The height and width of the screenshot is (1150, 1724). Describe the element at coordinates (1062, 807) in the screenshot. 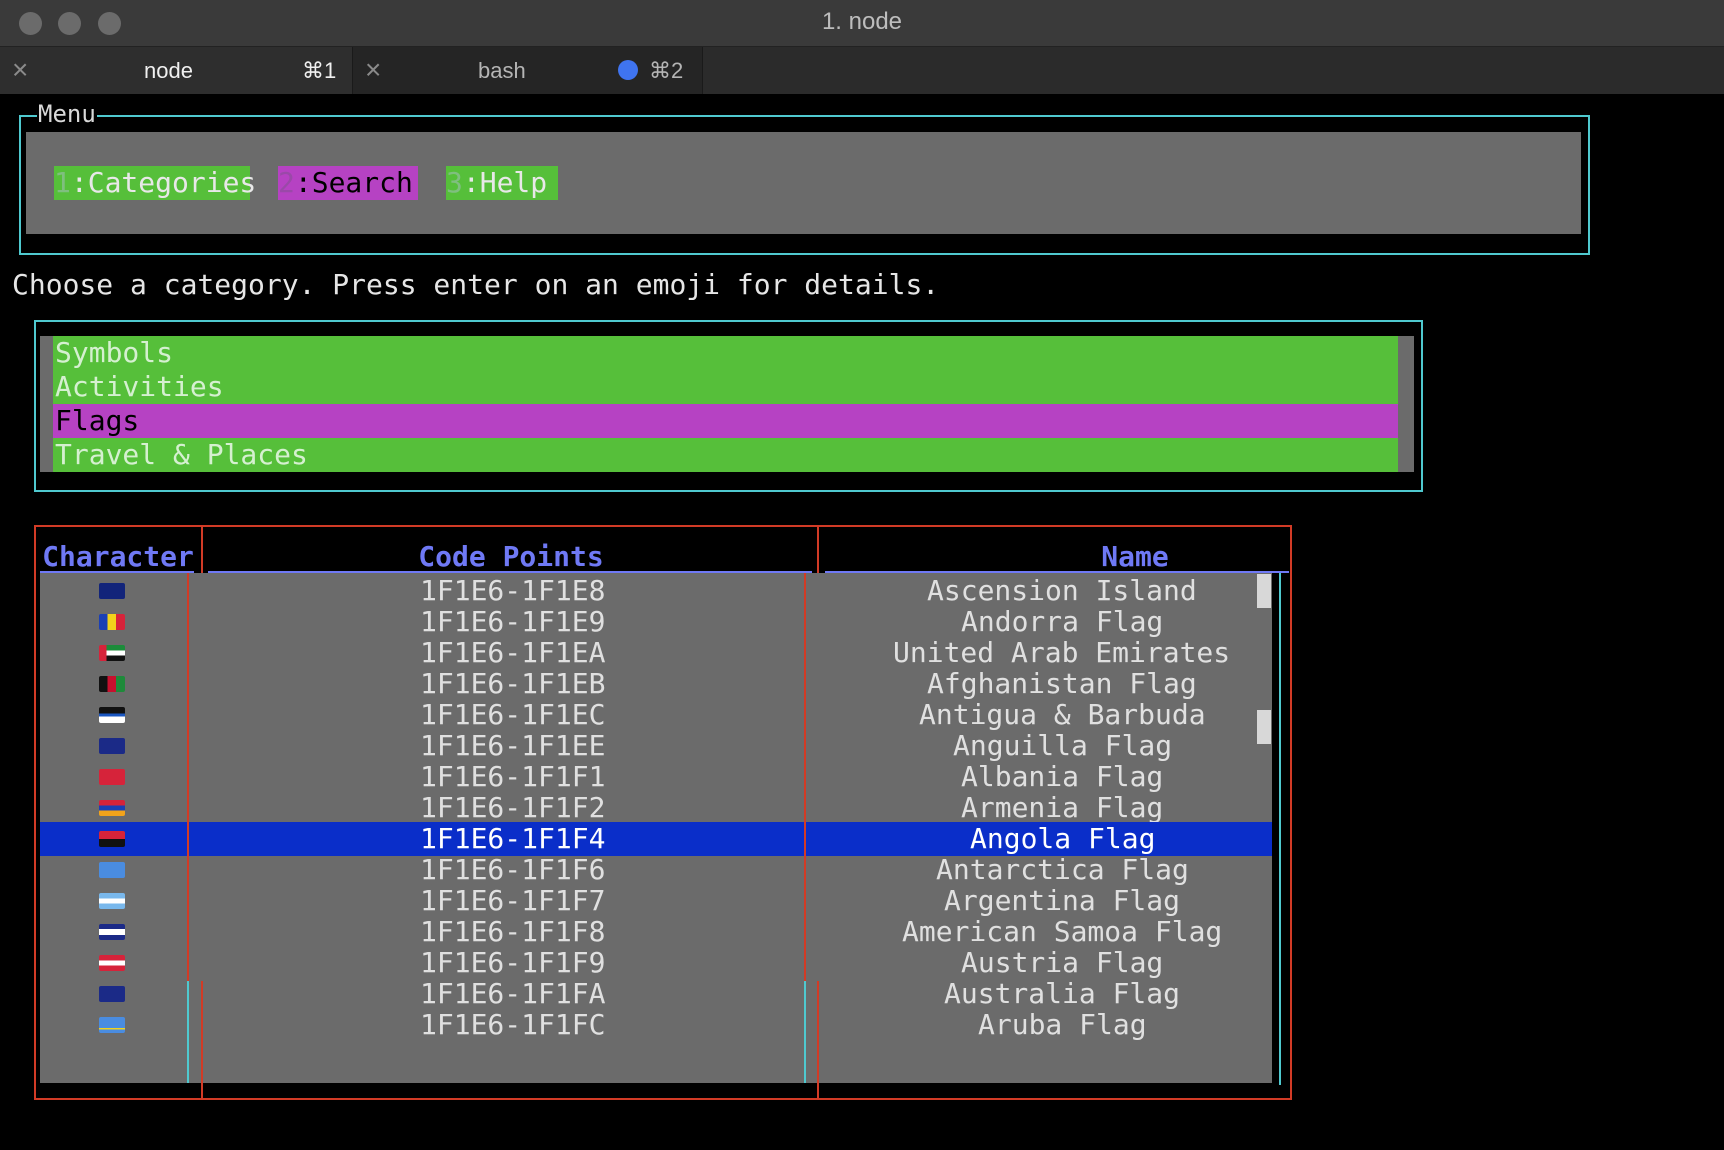

I see `name-cell: Armenia Flag` at that location.